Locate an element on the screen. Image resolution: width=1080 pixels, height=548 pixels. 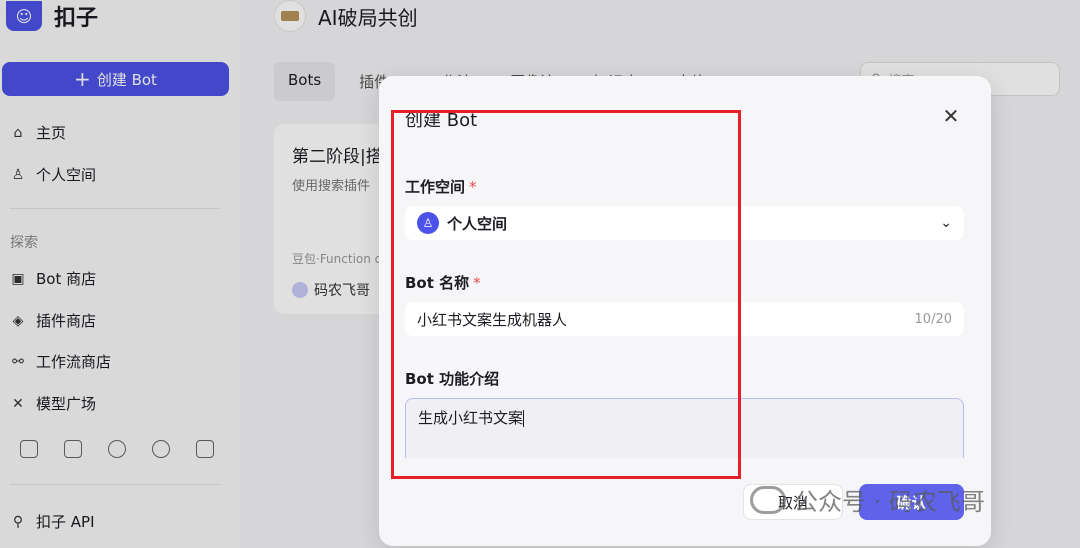
close-icon: ✕ is located at coordinates (951, 116).